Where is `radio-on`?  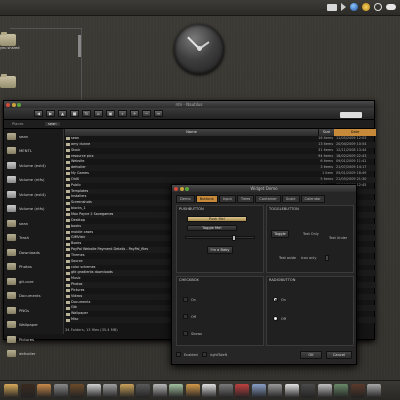
radio-on is located at coordinates (275, 299).